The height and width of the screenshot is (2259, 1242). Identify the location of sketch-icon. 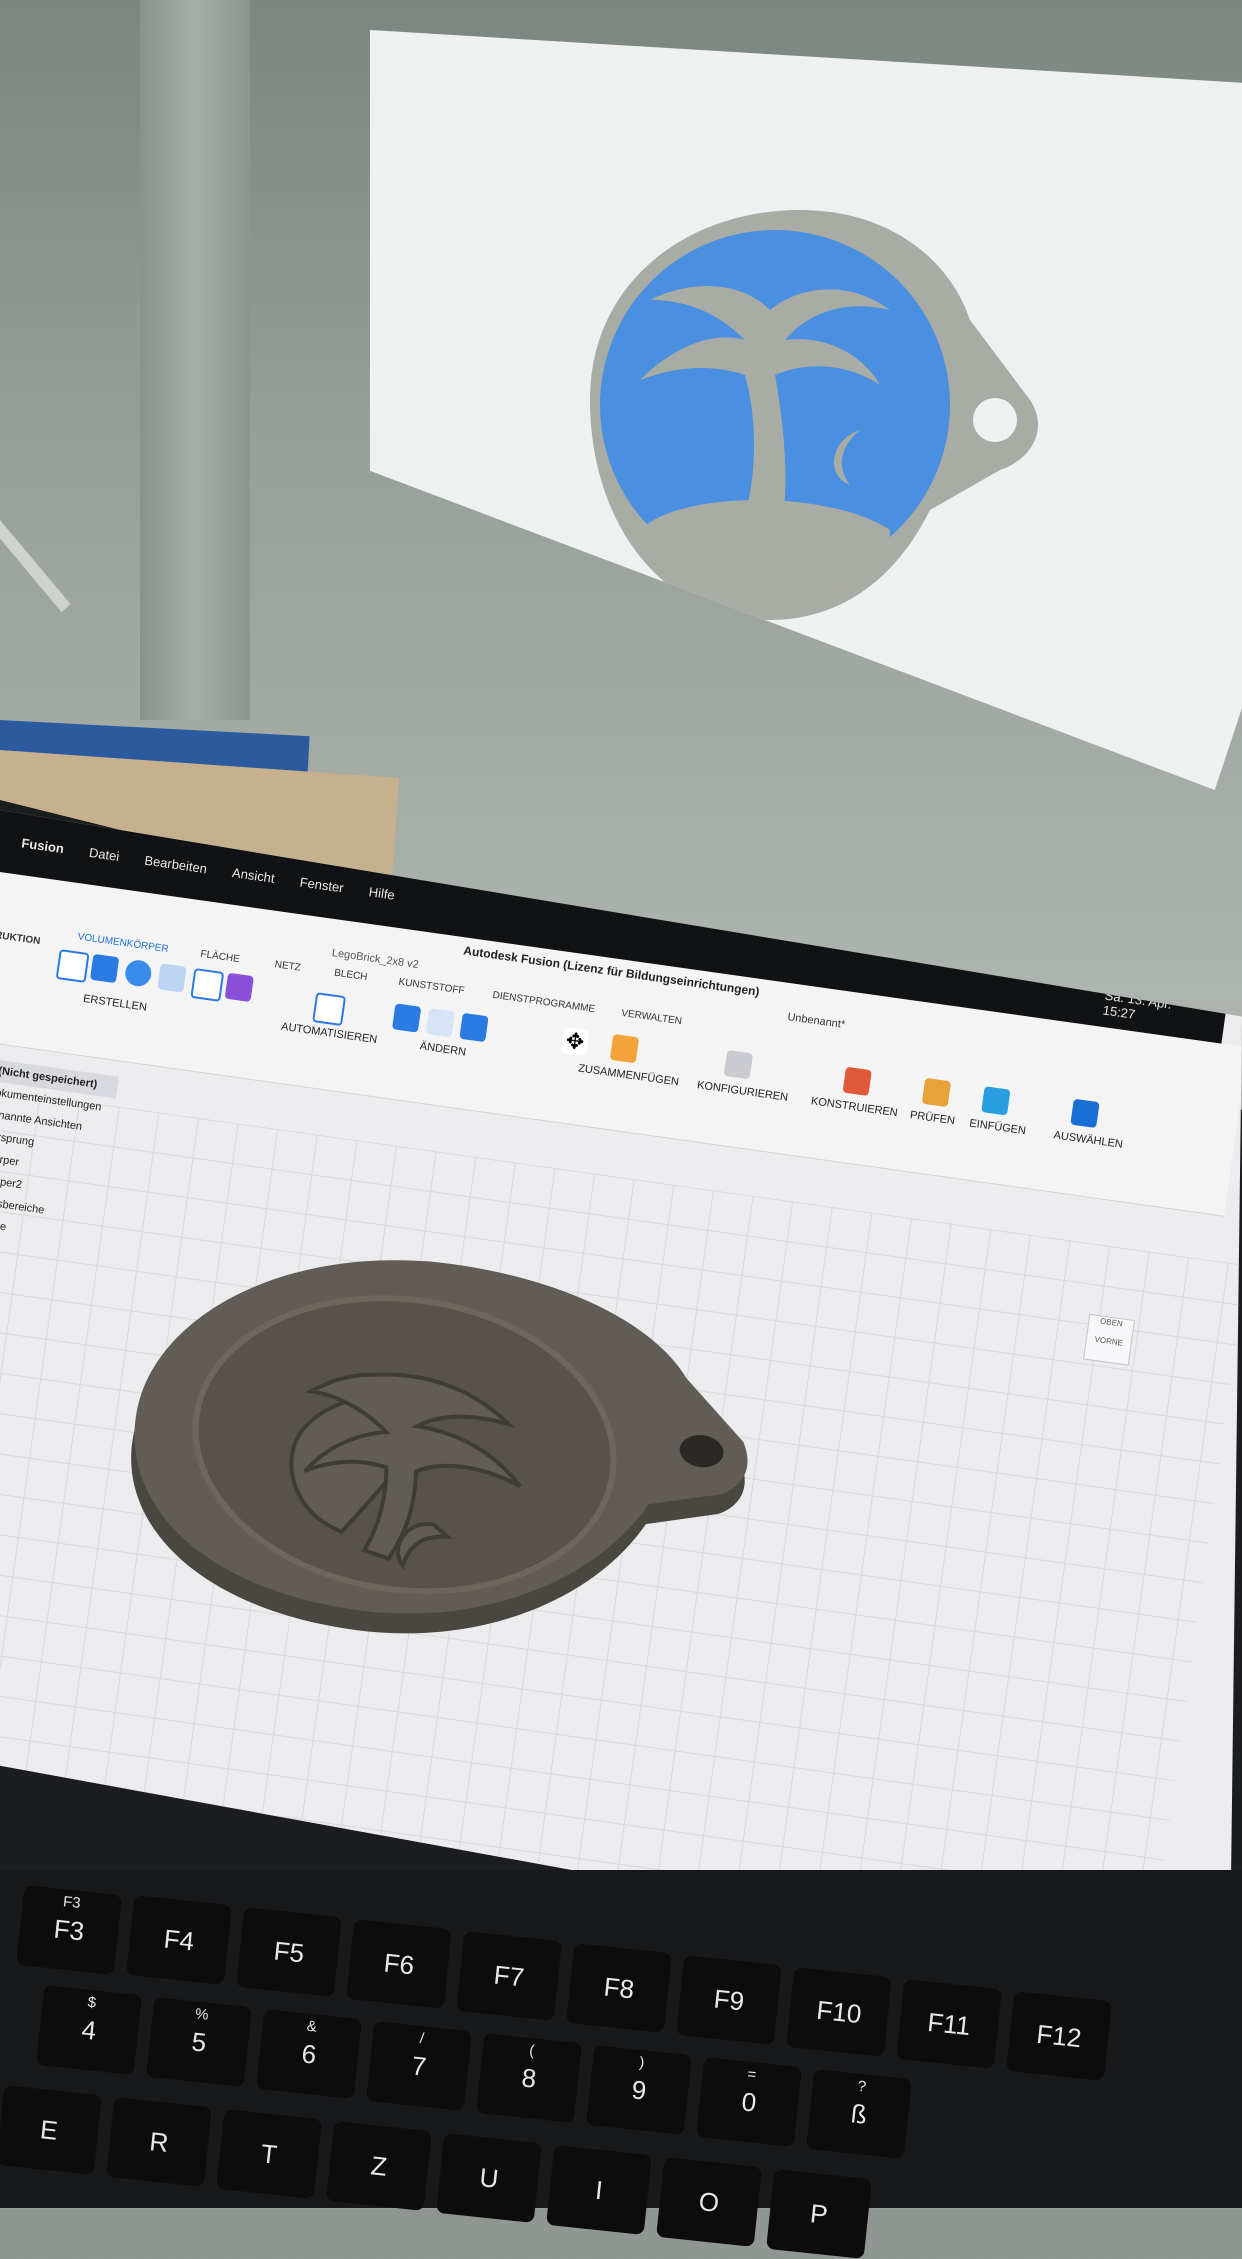
(72, 966).